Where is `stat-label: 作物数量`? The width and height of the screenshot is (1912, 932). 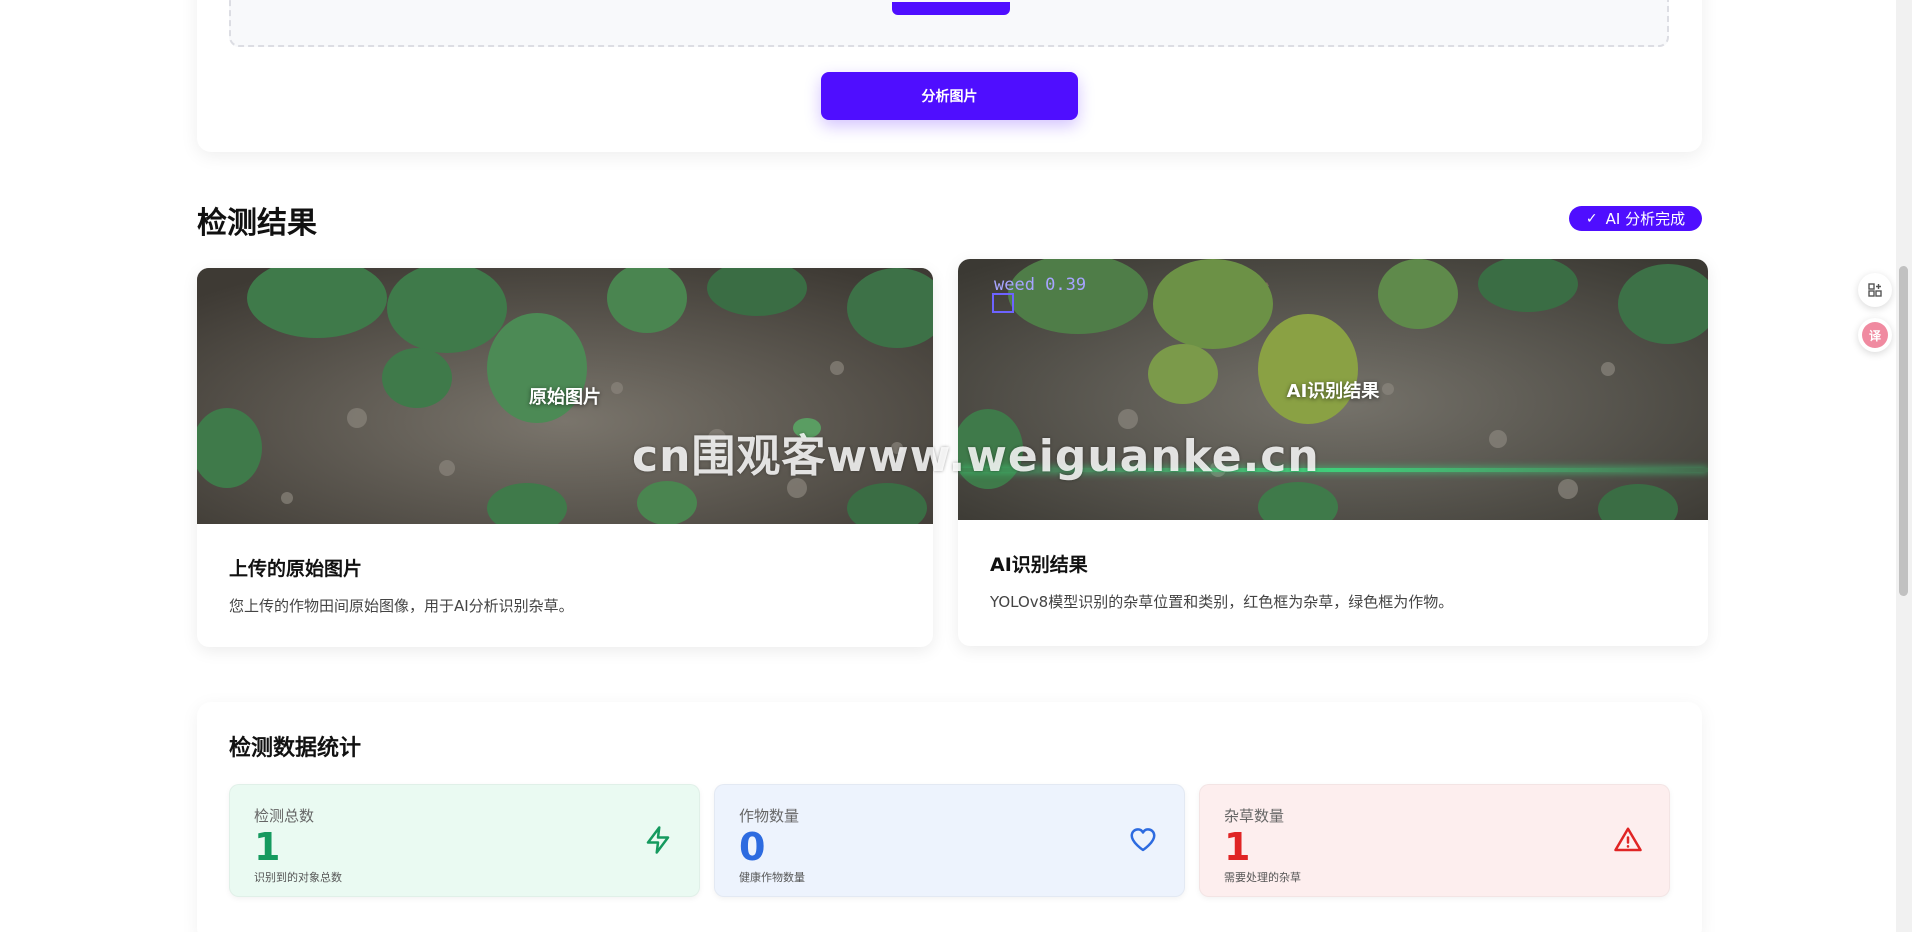 stat-label: 作物数量 is located at coordinates (769, 816).